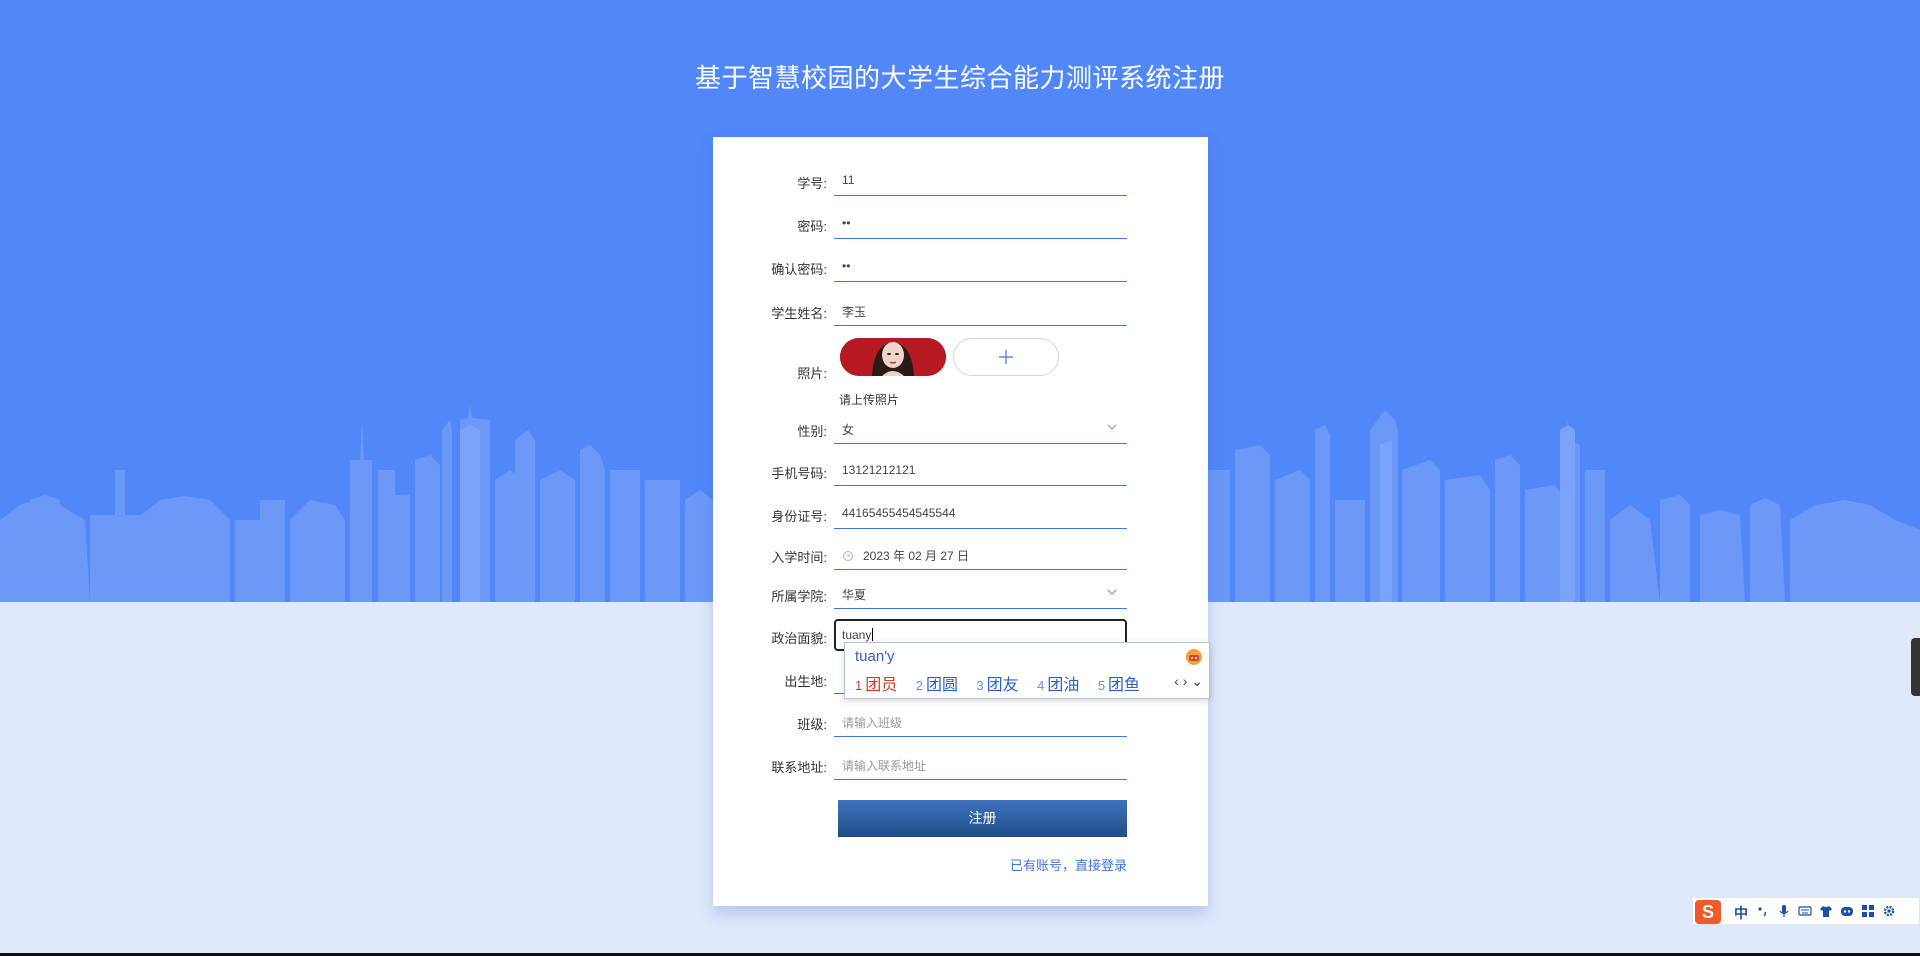  I want to click on ime-toolbar: S 中, so click(1806, 911).